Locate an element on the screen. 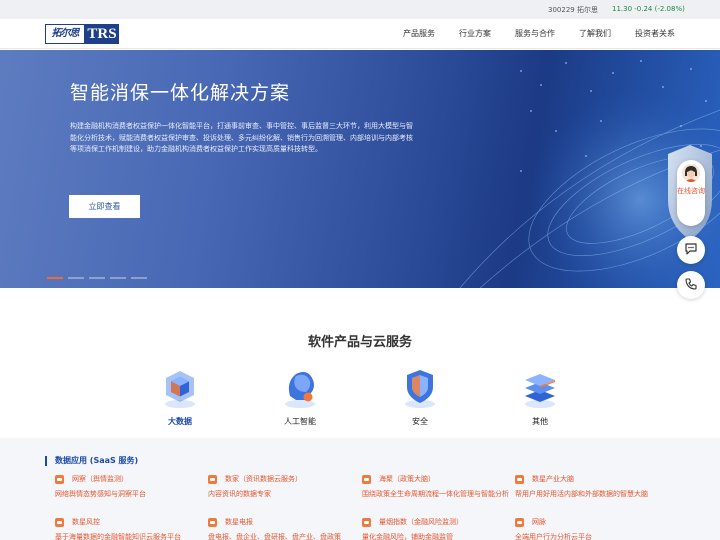 The width and height of the screenshot is (720, 540). security-shield-icon is located at coordinates (420, 388).